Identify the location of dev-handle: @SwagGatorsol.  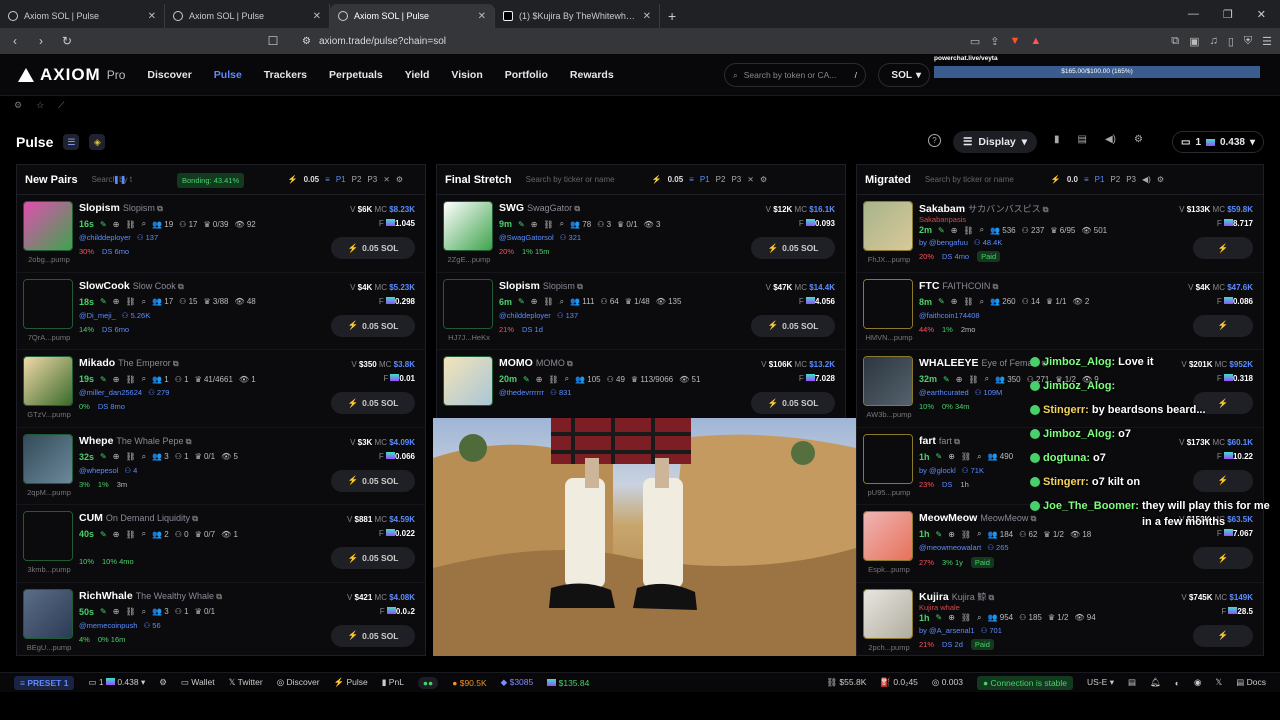
(526, 237).